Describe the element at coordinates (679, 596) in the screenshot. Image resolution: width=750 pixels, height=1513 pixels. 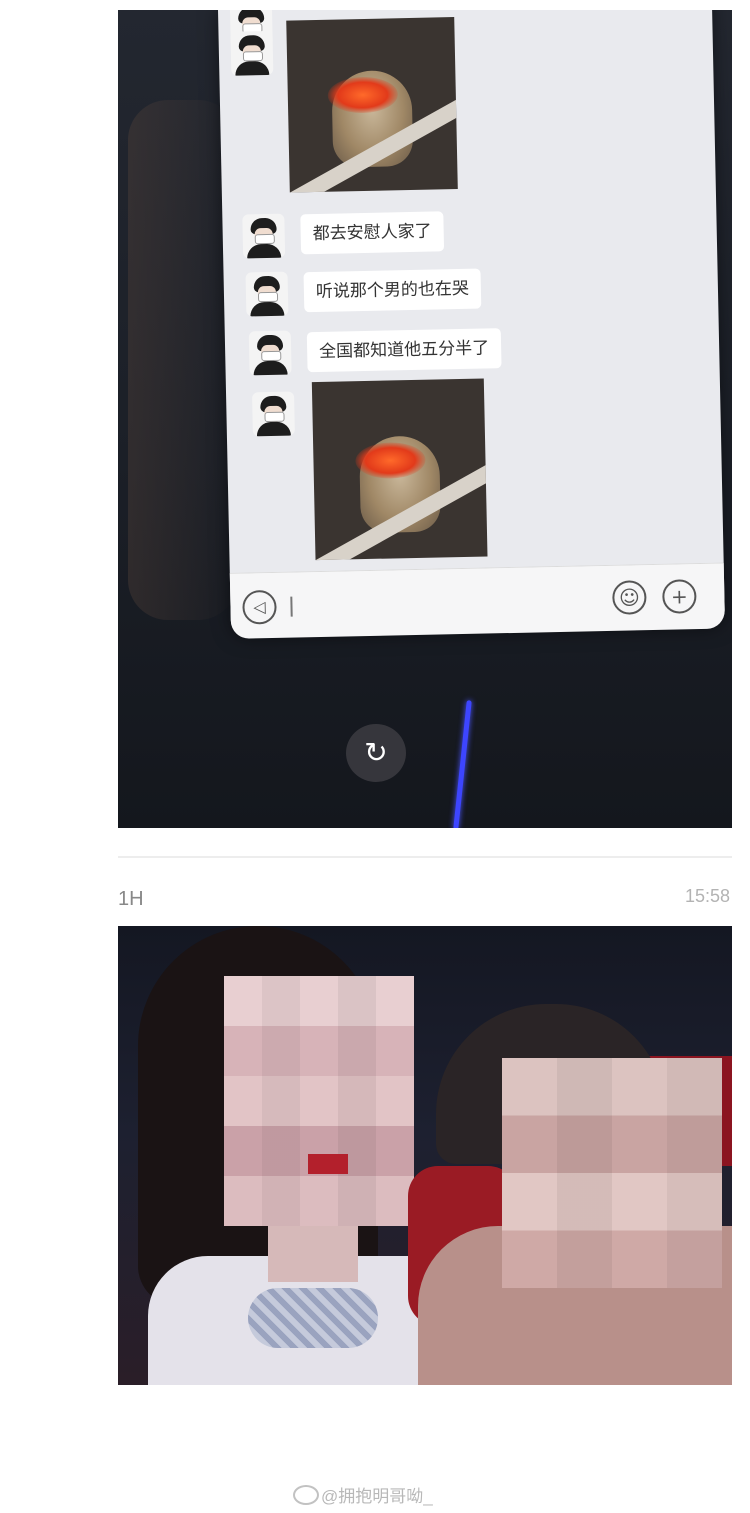
I see `plus-icon: +` at that location.